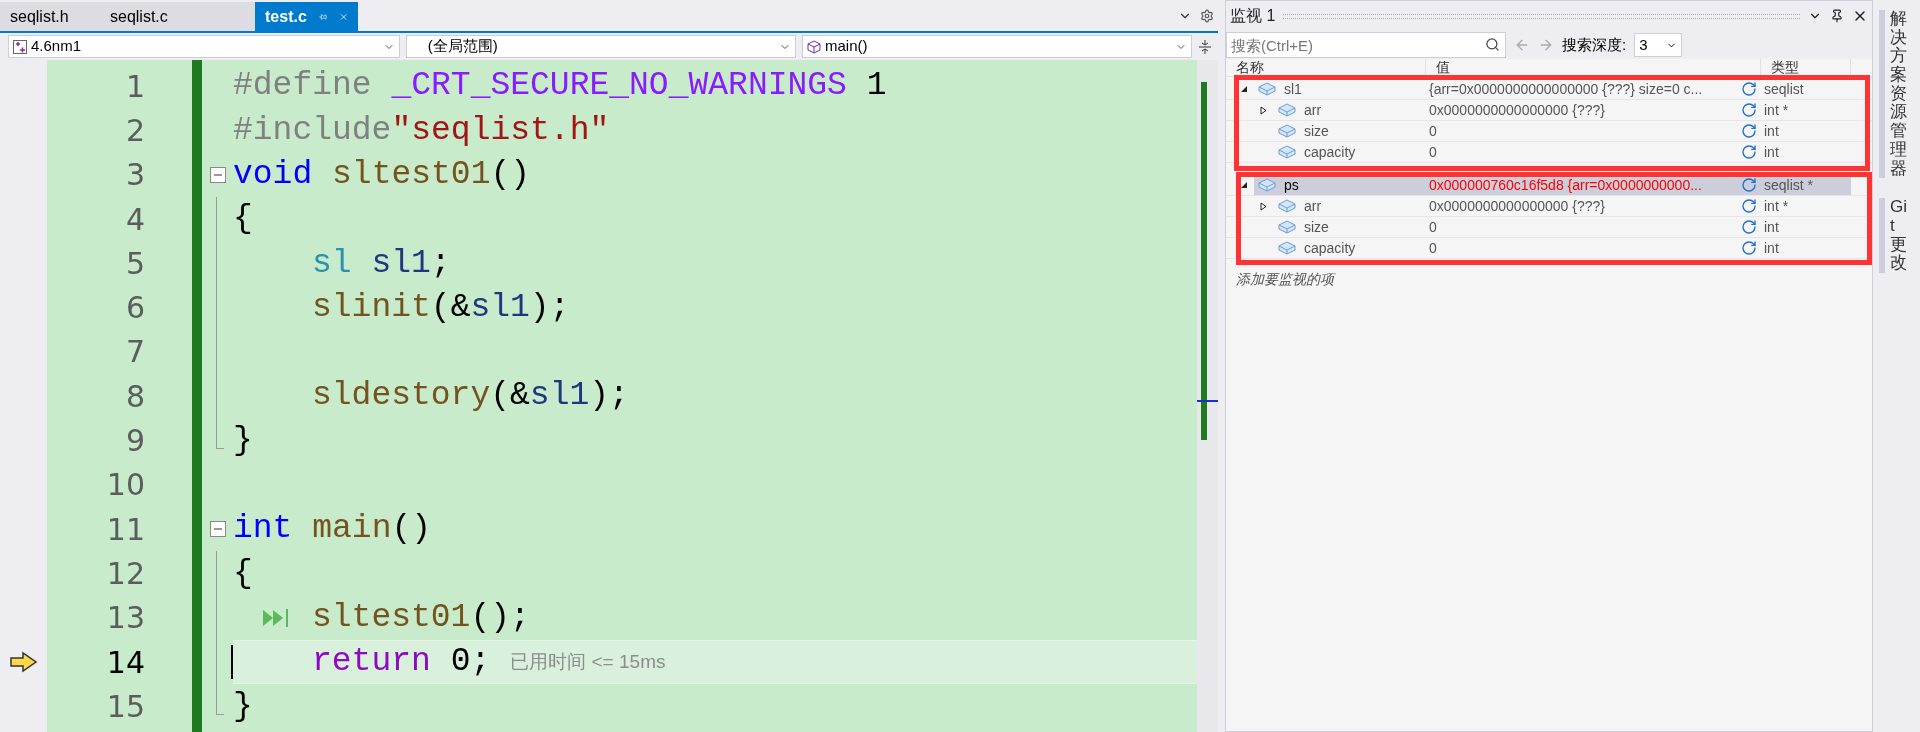  Describe the element at coordinates (1293, 89) in the screenshot. I see `watch-name: sl1` at that location.